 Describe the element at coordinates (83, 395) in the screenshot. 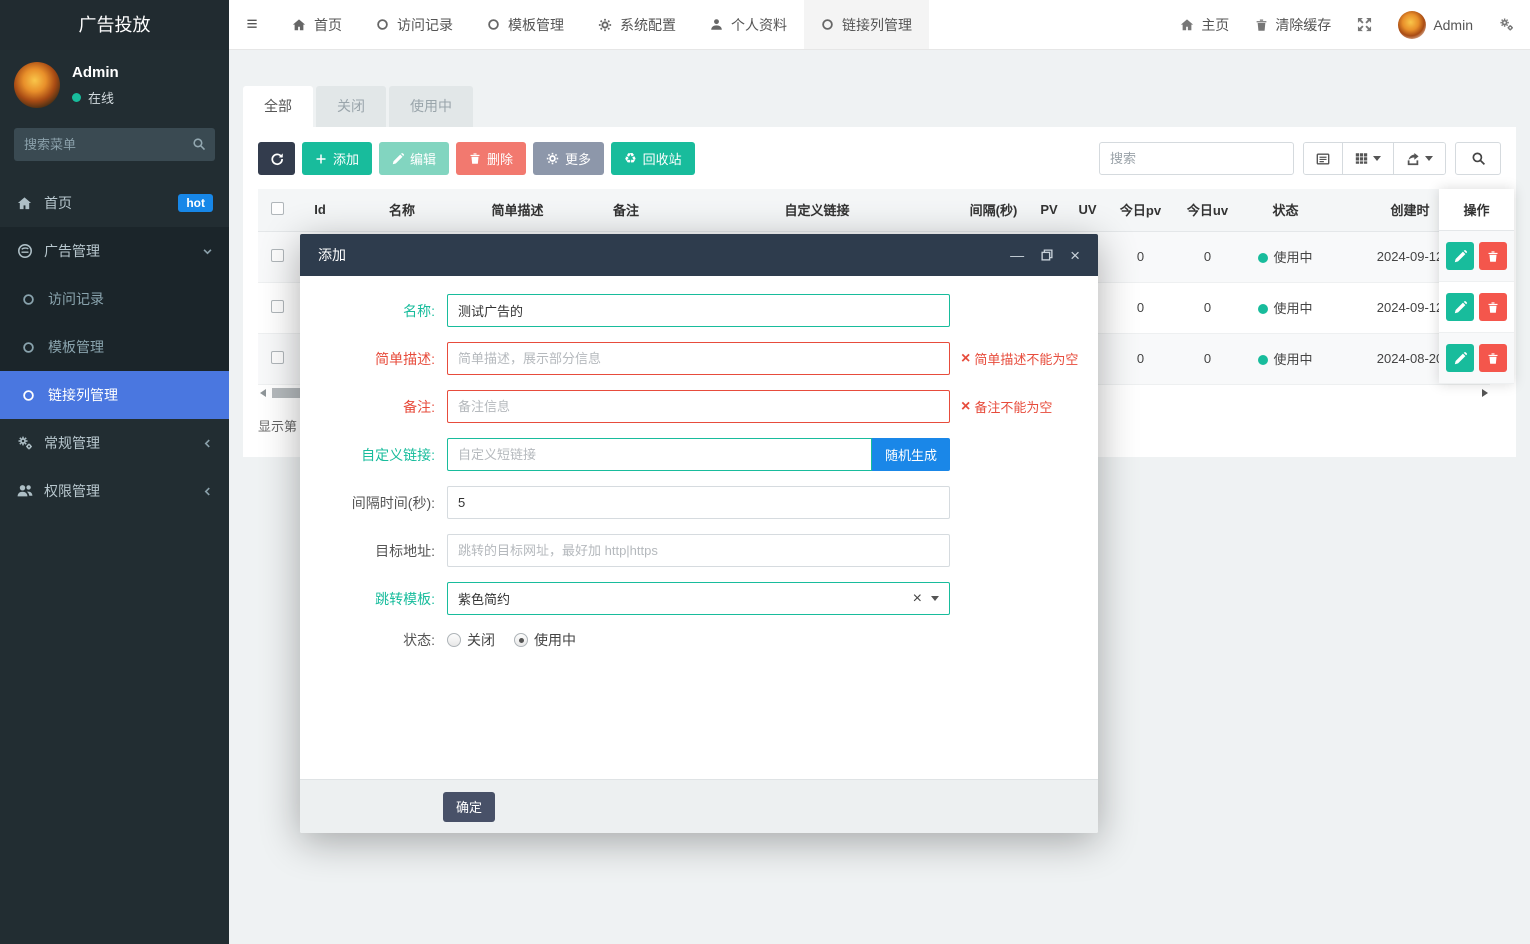

I see `sidebar-item-label: 链接列管理` at that location.